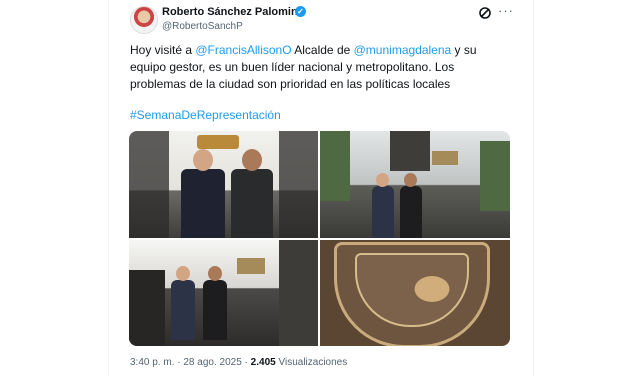  Describe the element at coordinates (144, 20) in the screenshot. I see `avatar` at that location.